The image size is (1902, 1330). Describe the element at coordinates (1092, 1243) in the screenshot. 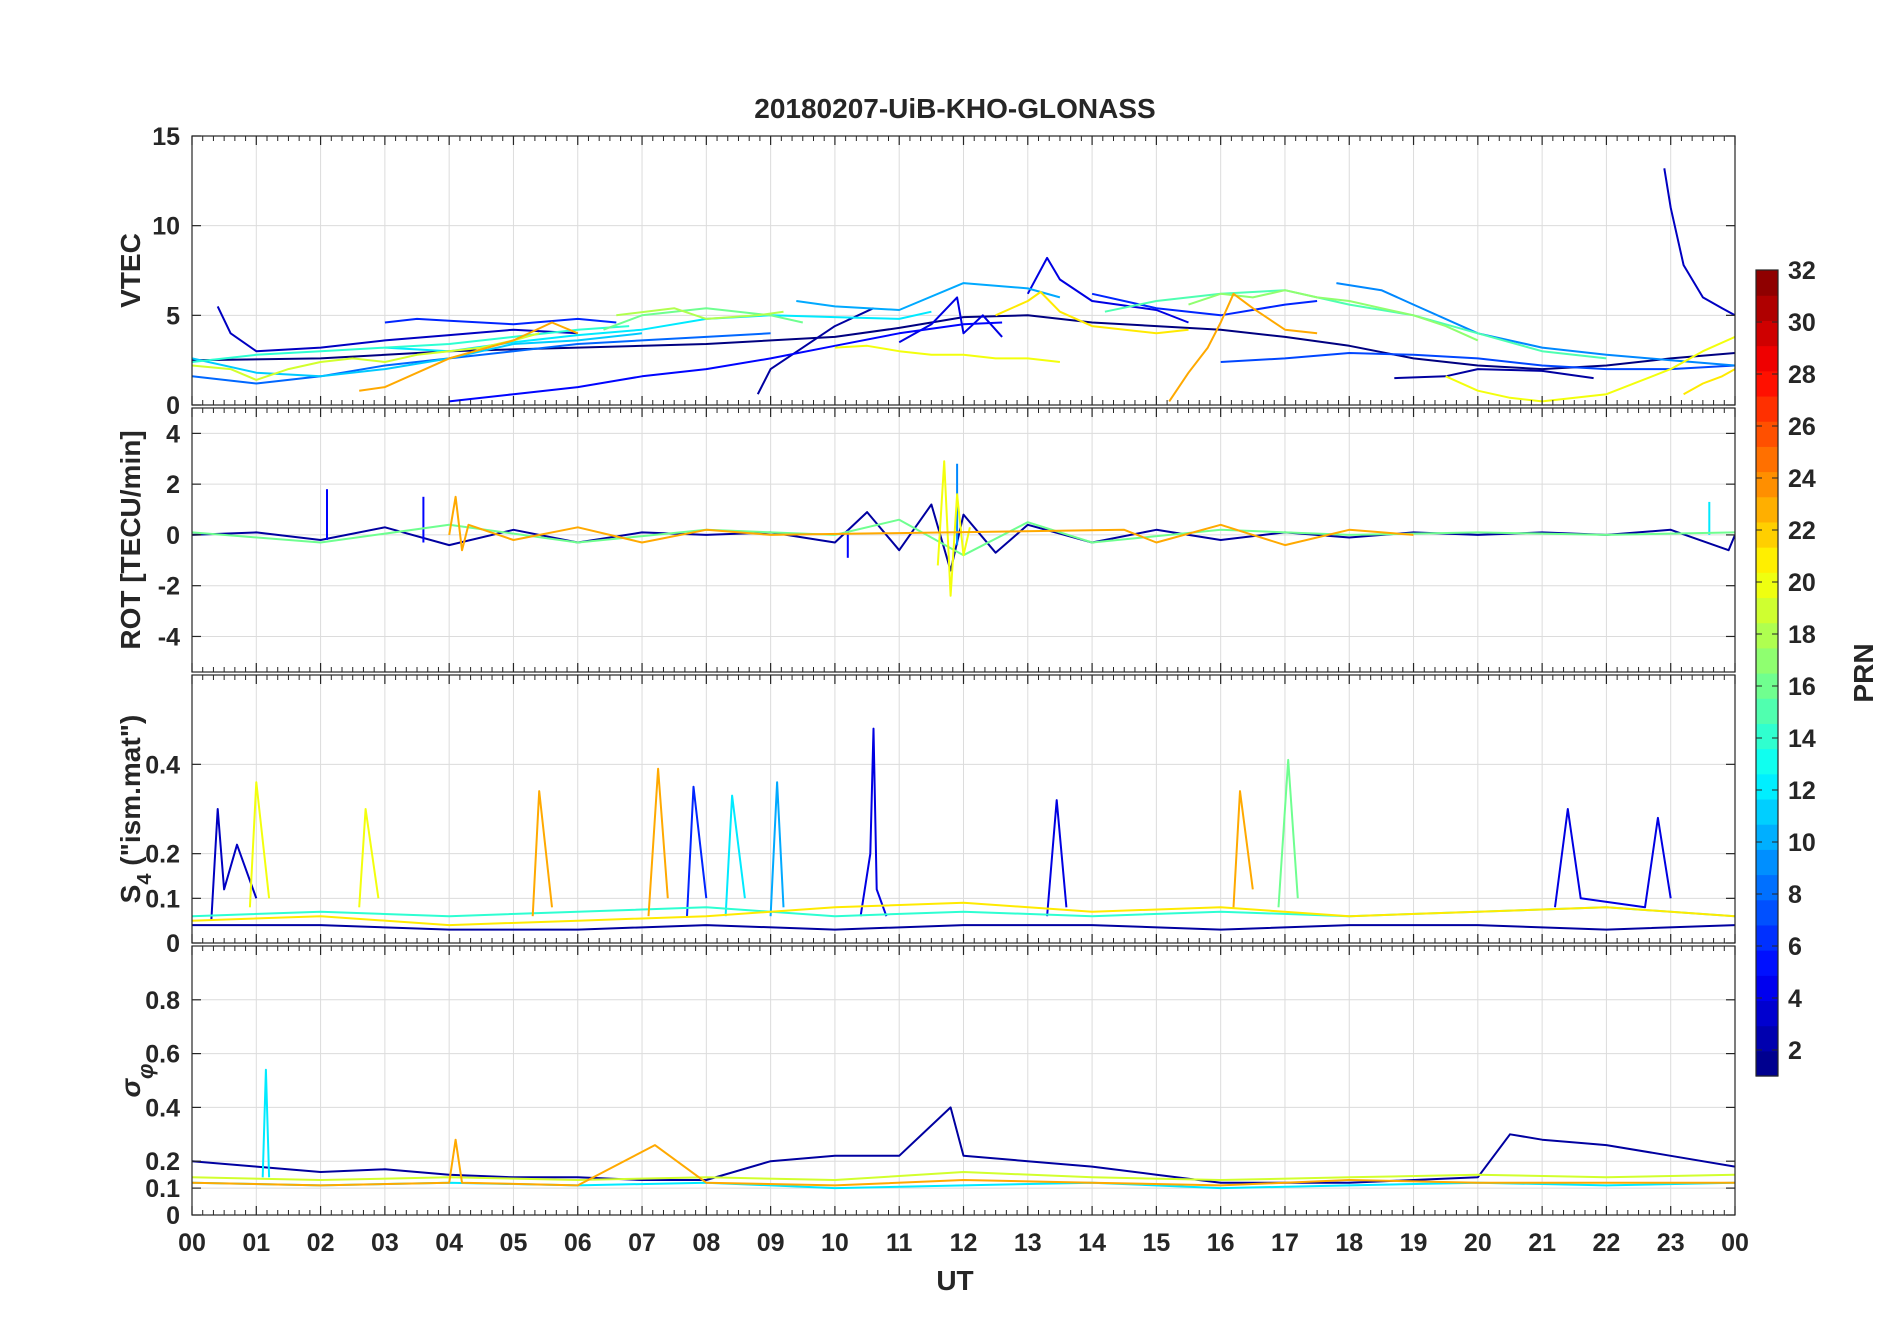

I see `x-tick-label: 14` at that location.